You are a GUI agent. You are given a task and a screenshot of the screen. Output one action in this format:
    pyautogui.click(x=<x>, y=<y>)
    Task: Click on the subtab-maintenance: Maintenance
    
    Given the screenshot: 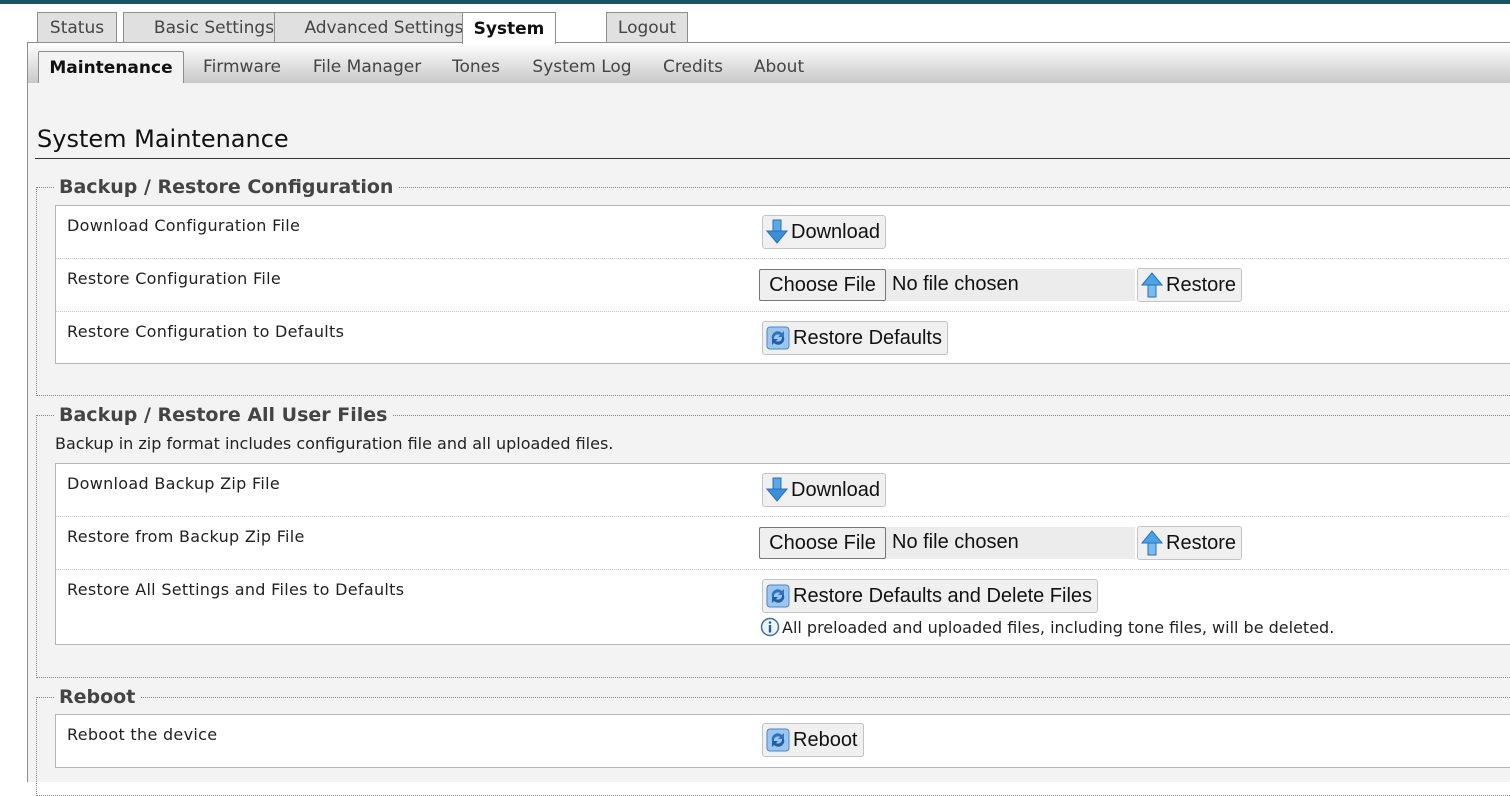 What is the action you would take?
    pyautogui.click(x=111, y=67)
    